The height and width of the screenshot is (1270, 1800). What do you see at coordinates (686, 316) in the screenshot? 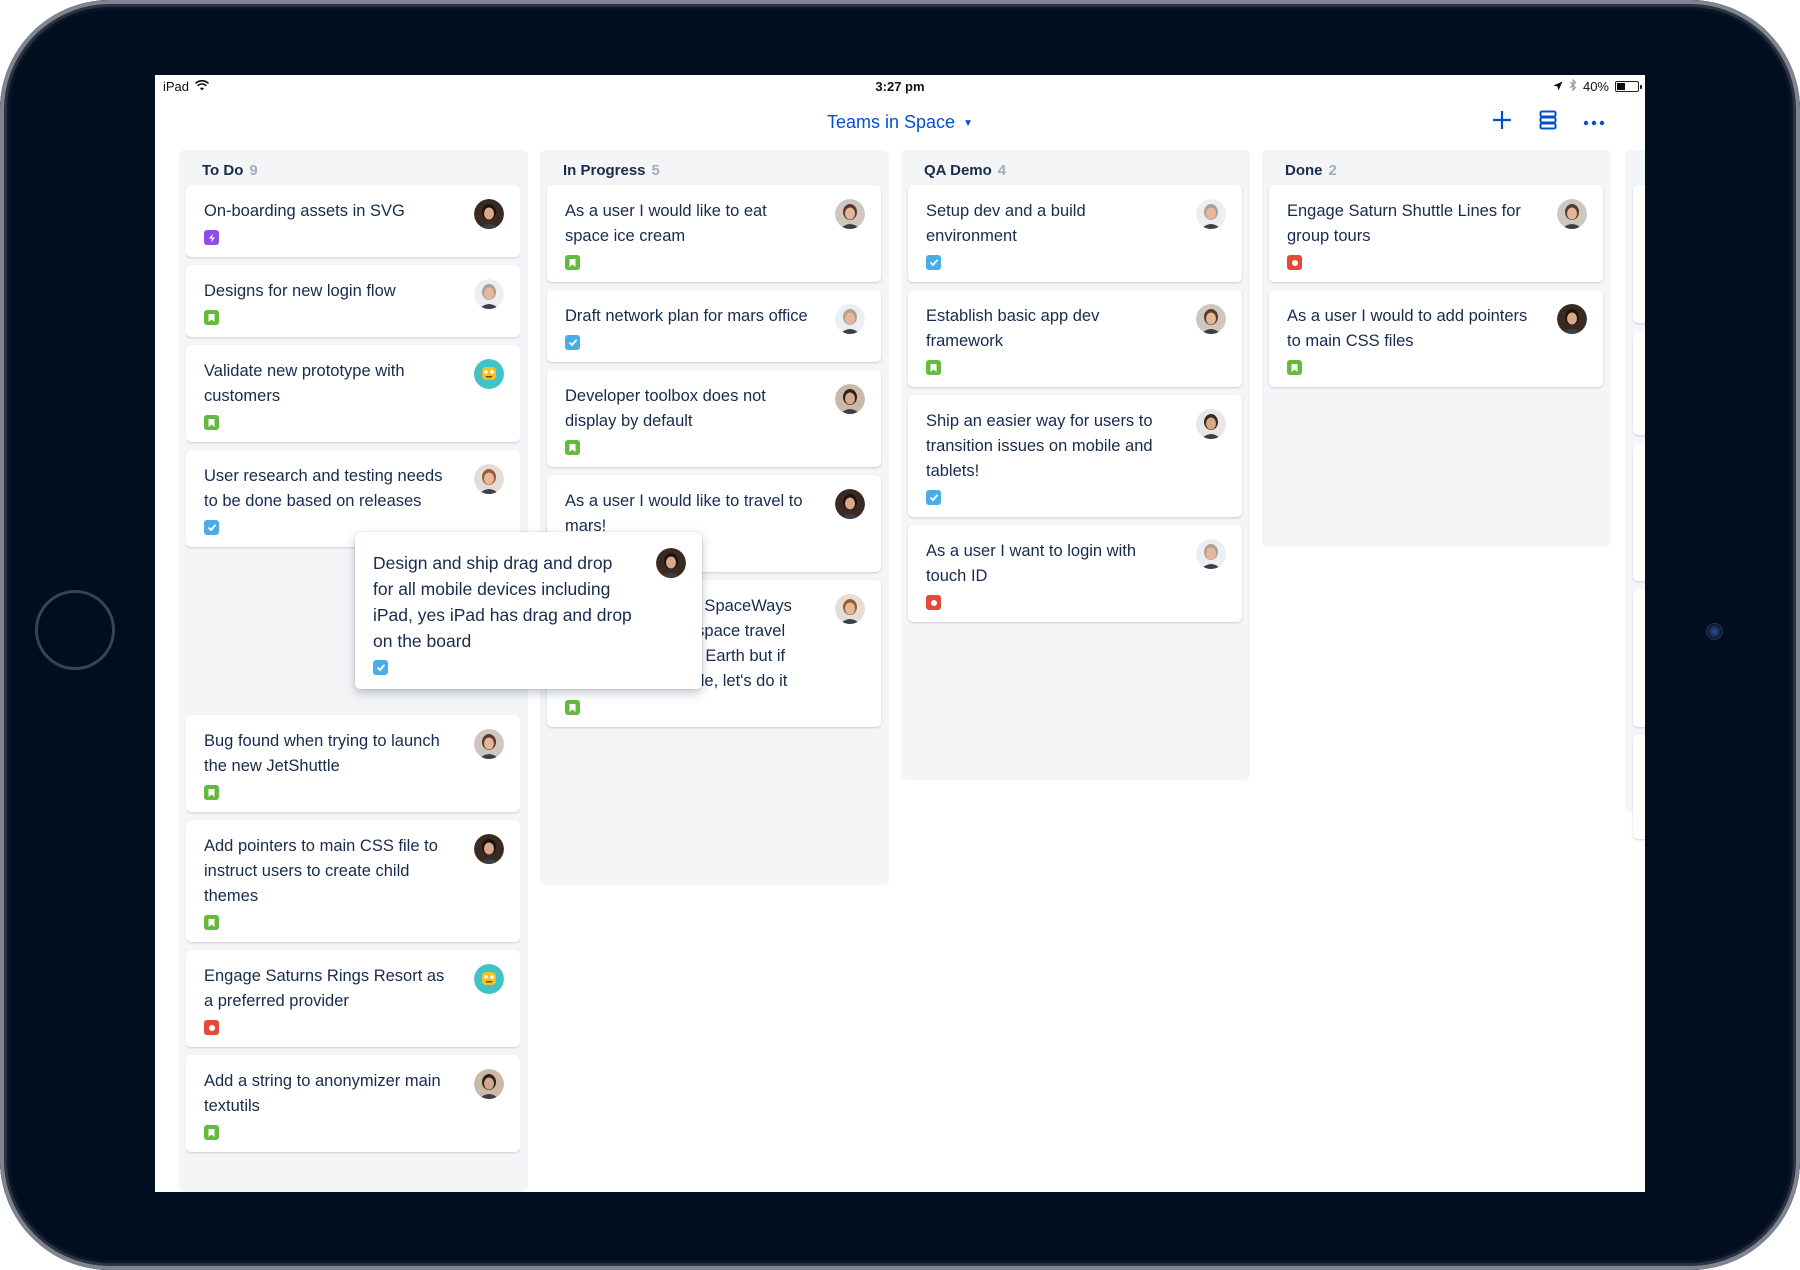
I see `card-title: Draft network plan for mars office` at bounding box center [686, 316].